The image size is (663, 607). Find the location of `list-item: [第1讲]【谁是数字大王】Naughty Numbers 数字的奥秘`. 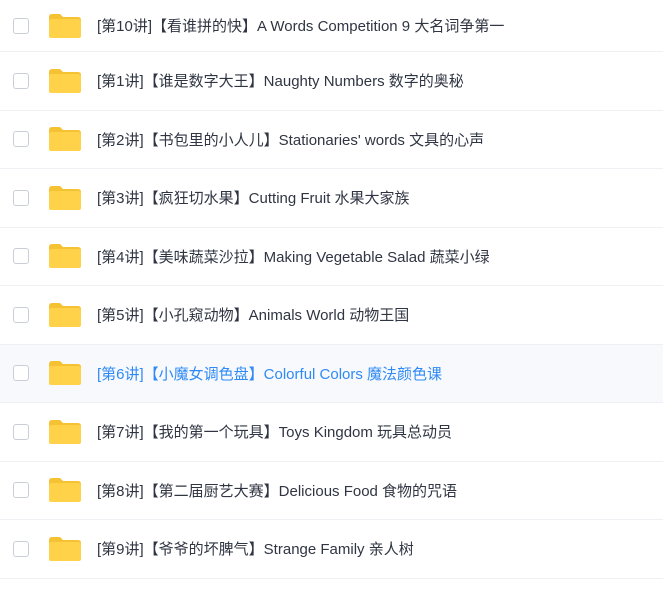

list-item: [第1讲]【谁是数字大王】Naughty Numbers 数字的奥秘 is located at coordinates (331, 81).